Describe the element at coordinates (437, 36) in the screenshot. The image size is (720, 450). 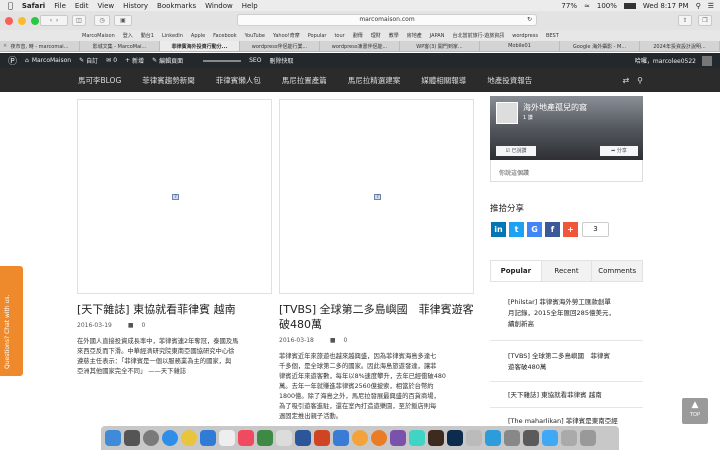
I see `bookmark-item: JAPAN` at that location.